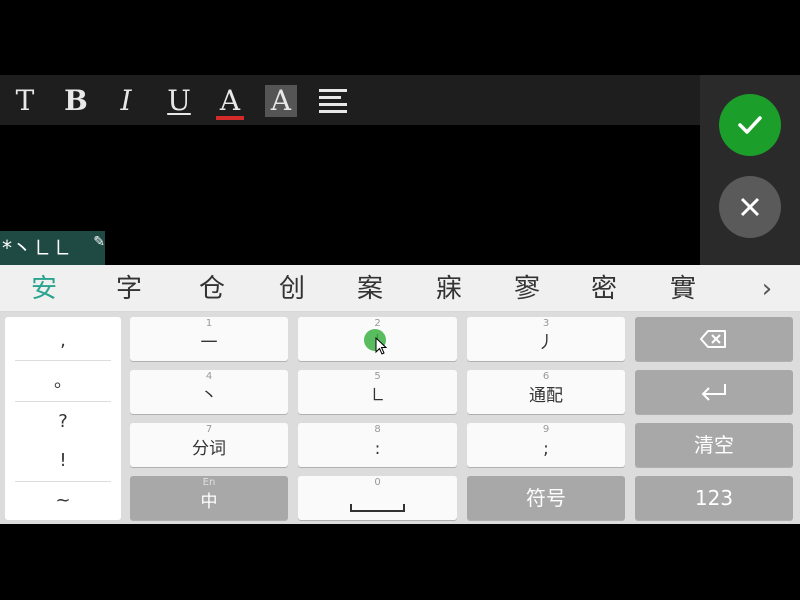 This screenshot has width=800, height=600. Describe the element at coordinates (683, 289) in the screenshot. I see `candidate-item: 實` at that location.